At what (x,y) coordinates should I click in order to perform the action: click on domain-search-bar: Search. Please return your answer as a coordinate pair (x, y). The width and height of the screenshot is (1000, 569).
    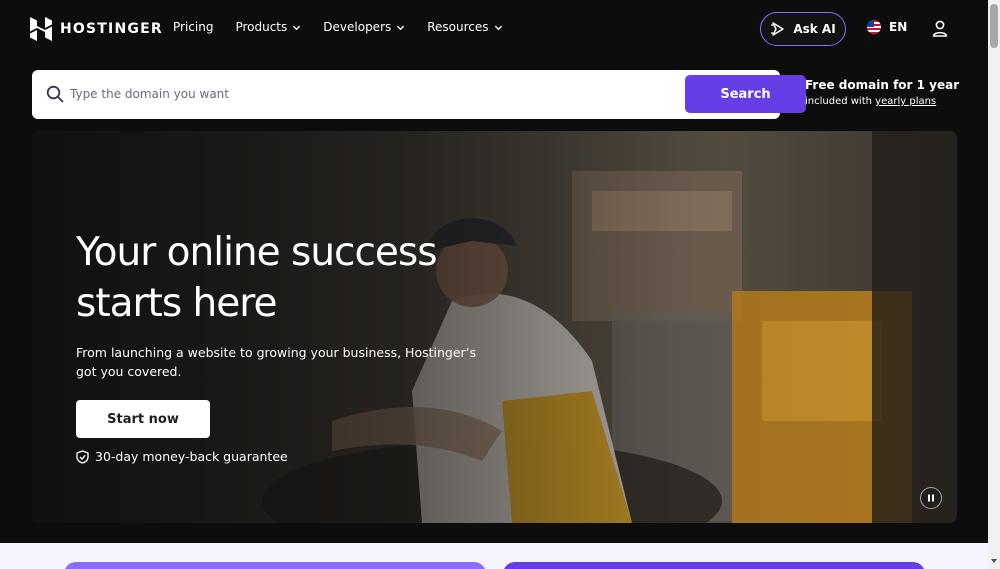
    Looking at the image, I should click on (419, 94).